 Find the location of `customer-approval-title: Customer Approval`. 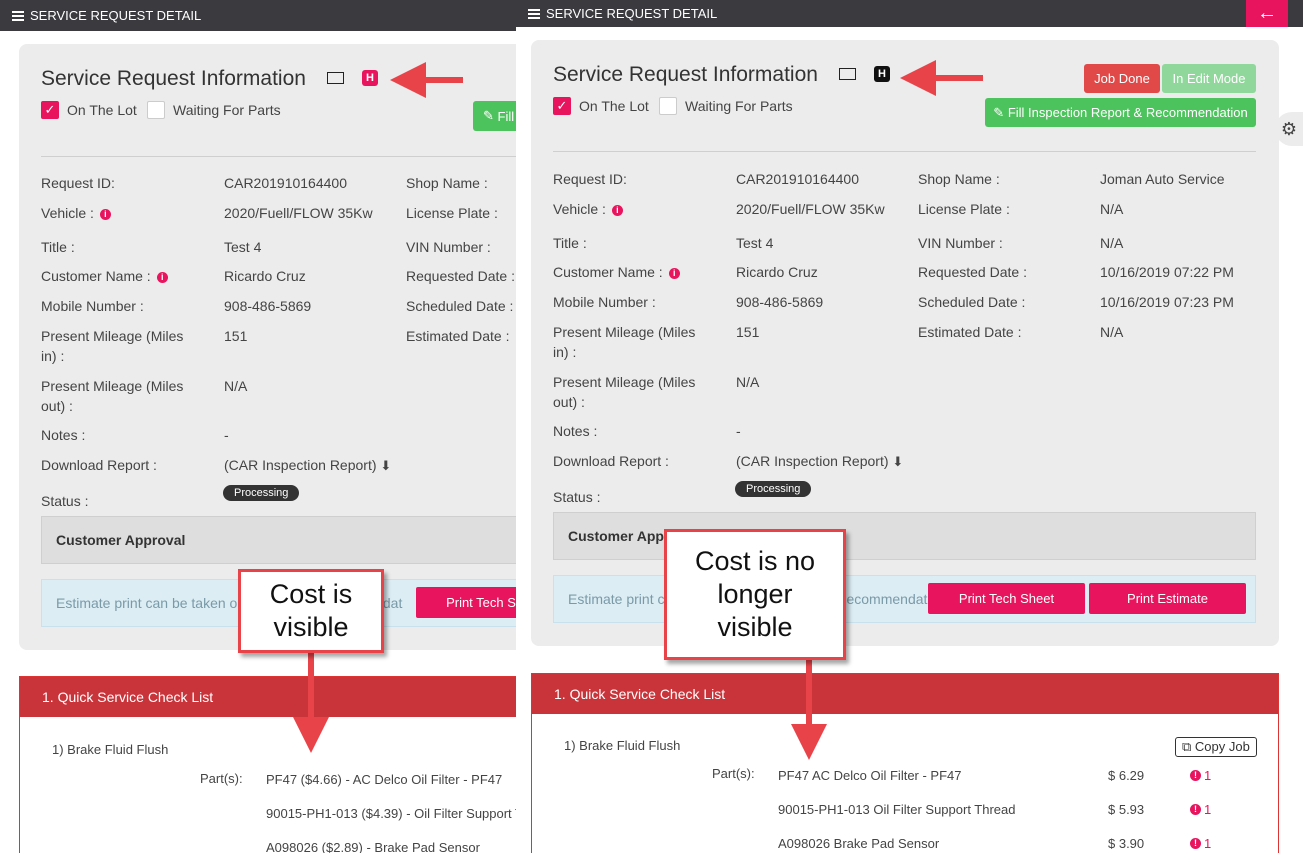

customer-approval-title: Customer Approval is located at coordinates (121, 540).